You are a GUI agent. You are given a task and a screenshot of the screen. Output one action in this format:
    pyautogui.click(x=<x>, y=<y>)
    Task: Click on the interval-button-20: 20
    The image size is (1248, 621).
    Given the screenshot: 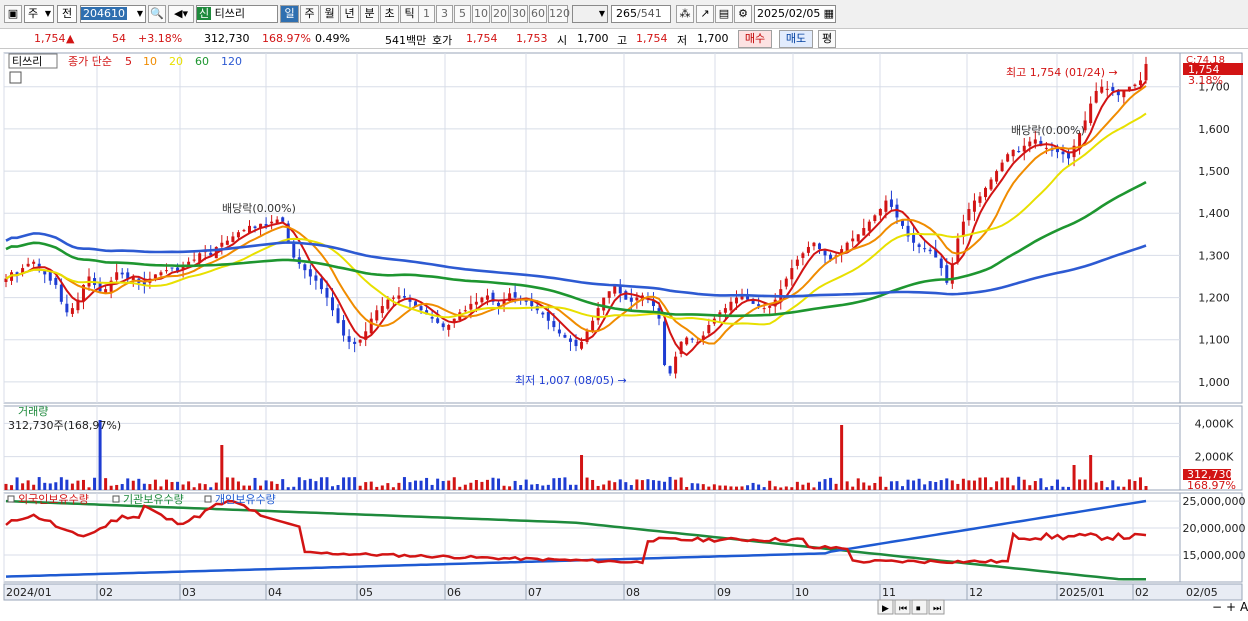 What is the action you would take?
    pyautogui.click(x=500, y=14)
    